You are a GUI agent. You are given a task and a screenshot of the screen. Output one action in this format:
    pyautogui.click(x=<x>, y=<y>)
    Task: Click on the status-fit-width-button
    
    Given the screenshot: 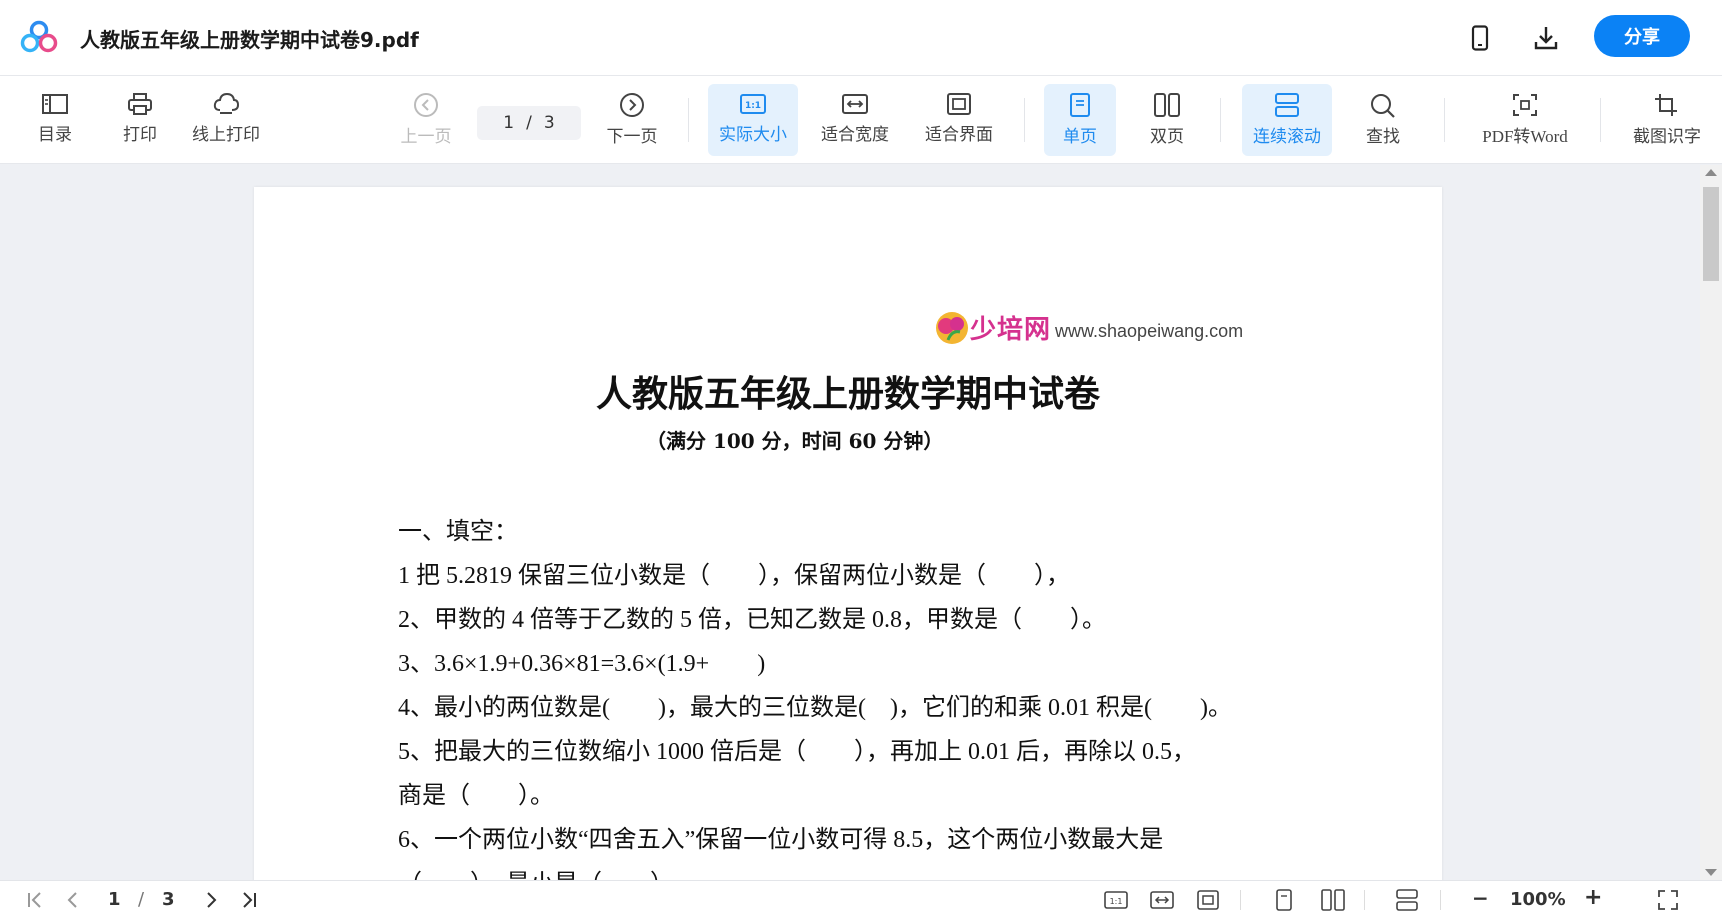 What is the action you would take?
    pyautogui.click(x=1162, y=900)
    